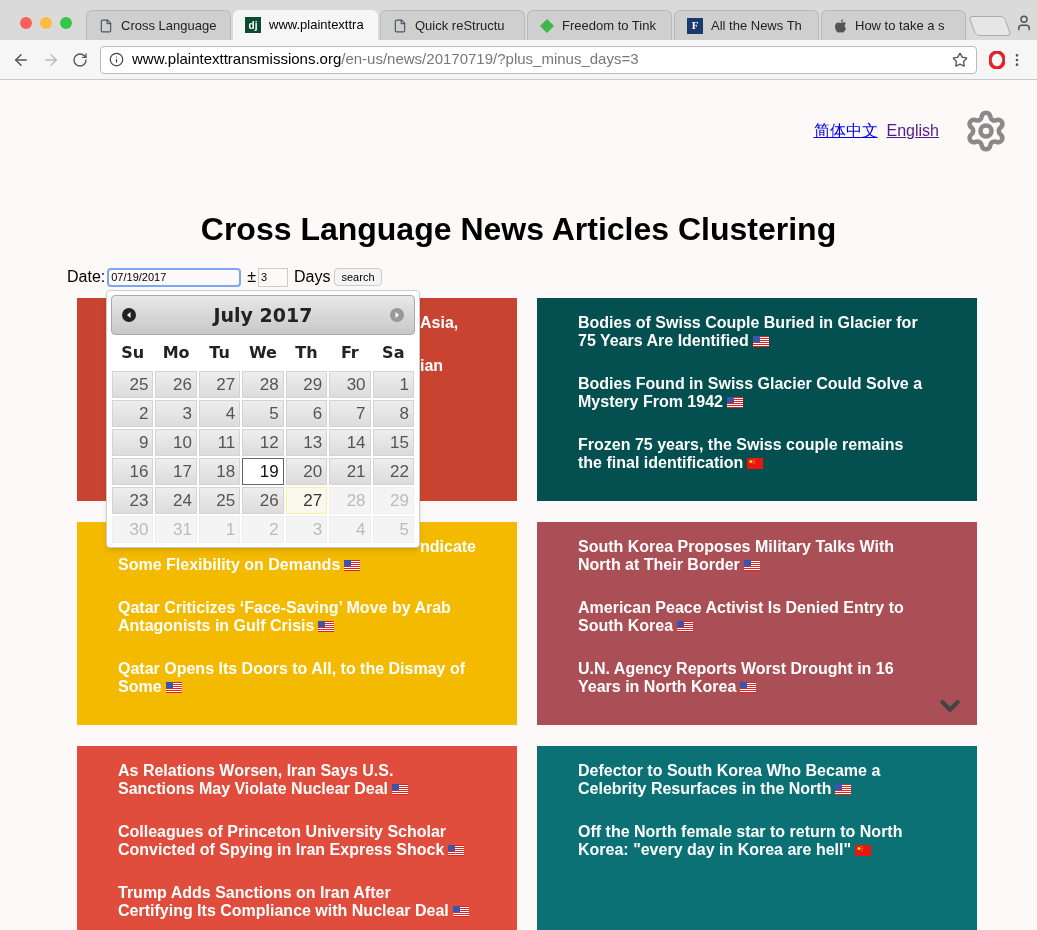  I want to click on browser-tab: How to take a s, so click(893, 25).